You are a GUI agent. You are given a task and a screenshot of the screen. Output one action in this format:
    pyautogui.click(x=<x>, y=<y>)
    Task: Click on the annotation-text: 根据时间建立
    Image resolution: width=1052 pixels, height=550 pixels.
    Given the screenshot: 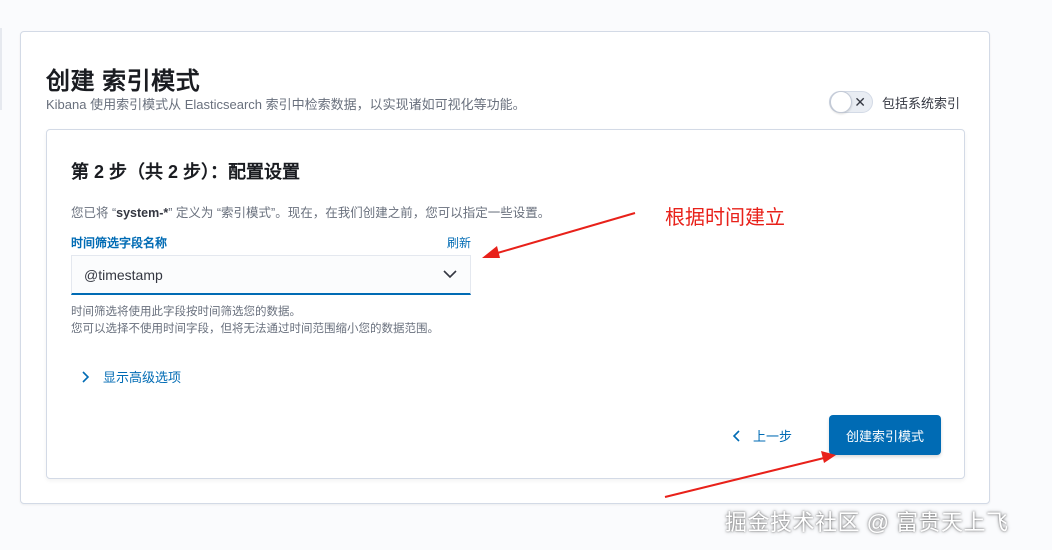 What is the action you would take?
    pyautogui.click(x=725, y=218)
    